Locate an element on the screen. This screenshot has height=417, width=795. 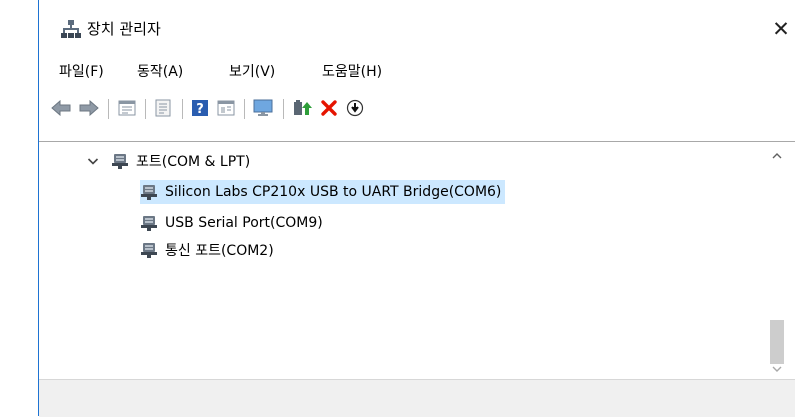
back-arrow-icon is located at coordinates (61, 108).